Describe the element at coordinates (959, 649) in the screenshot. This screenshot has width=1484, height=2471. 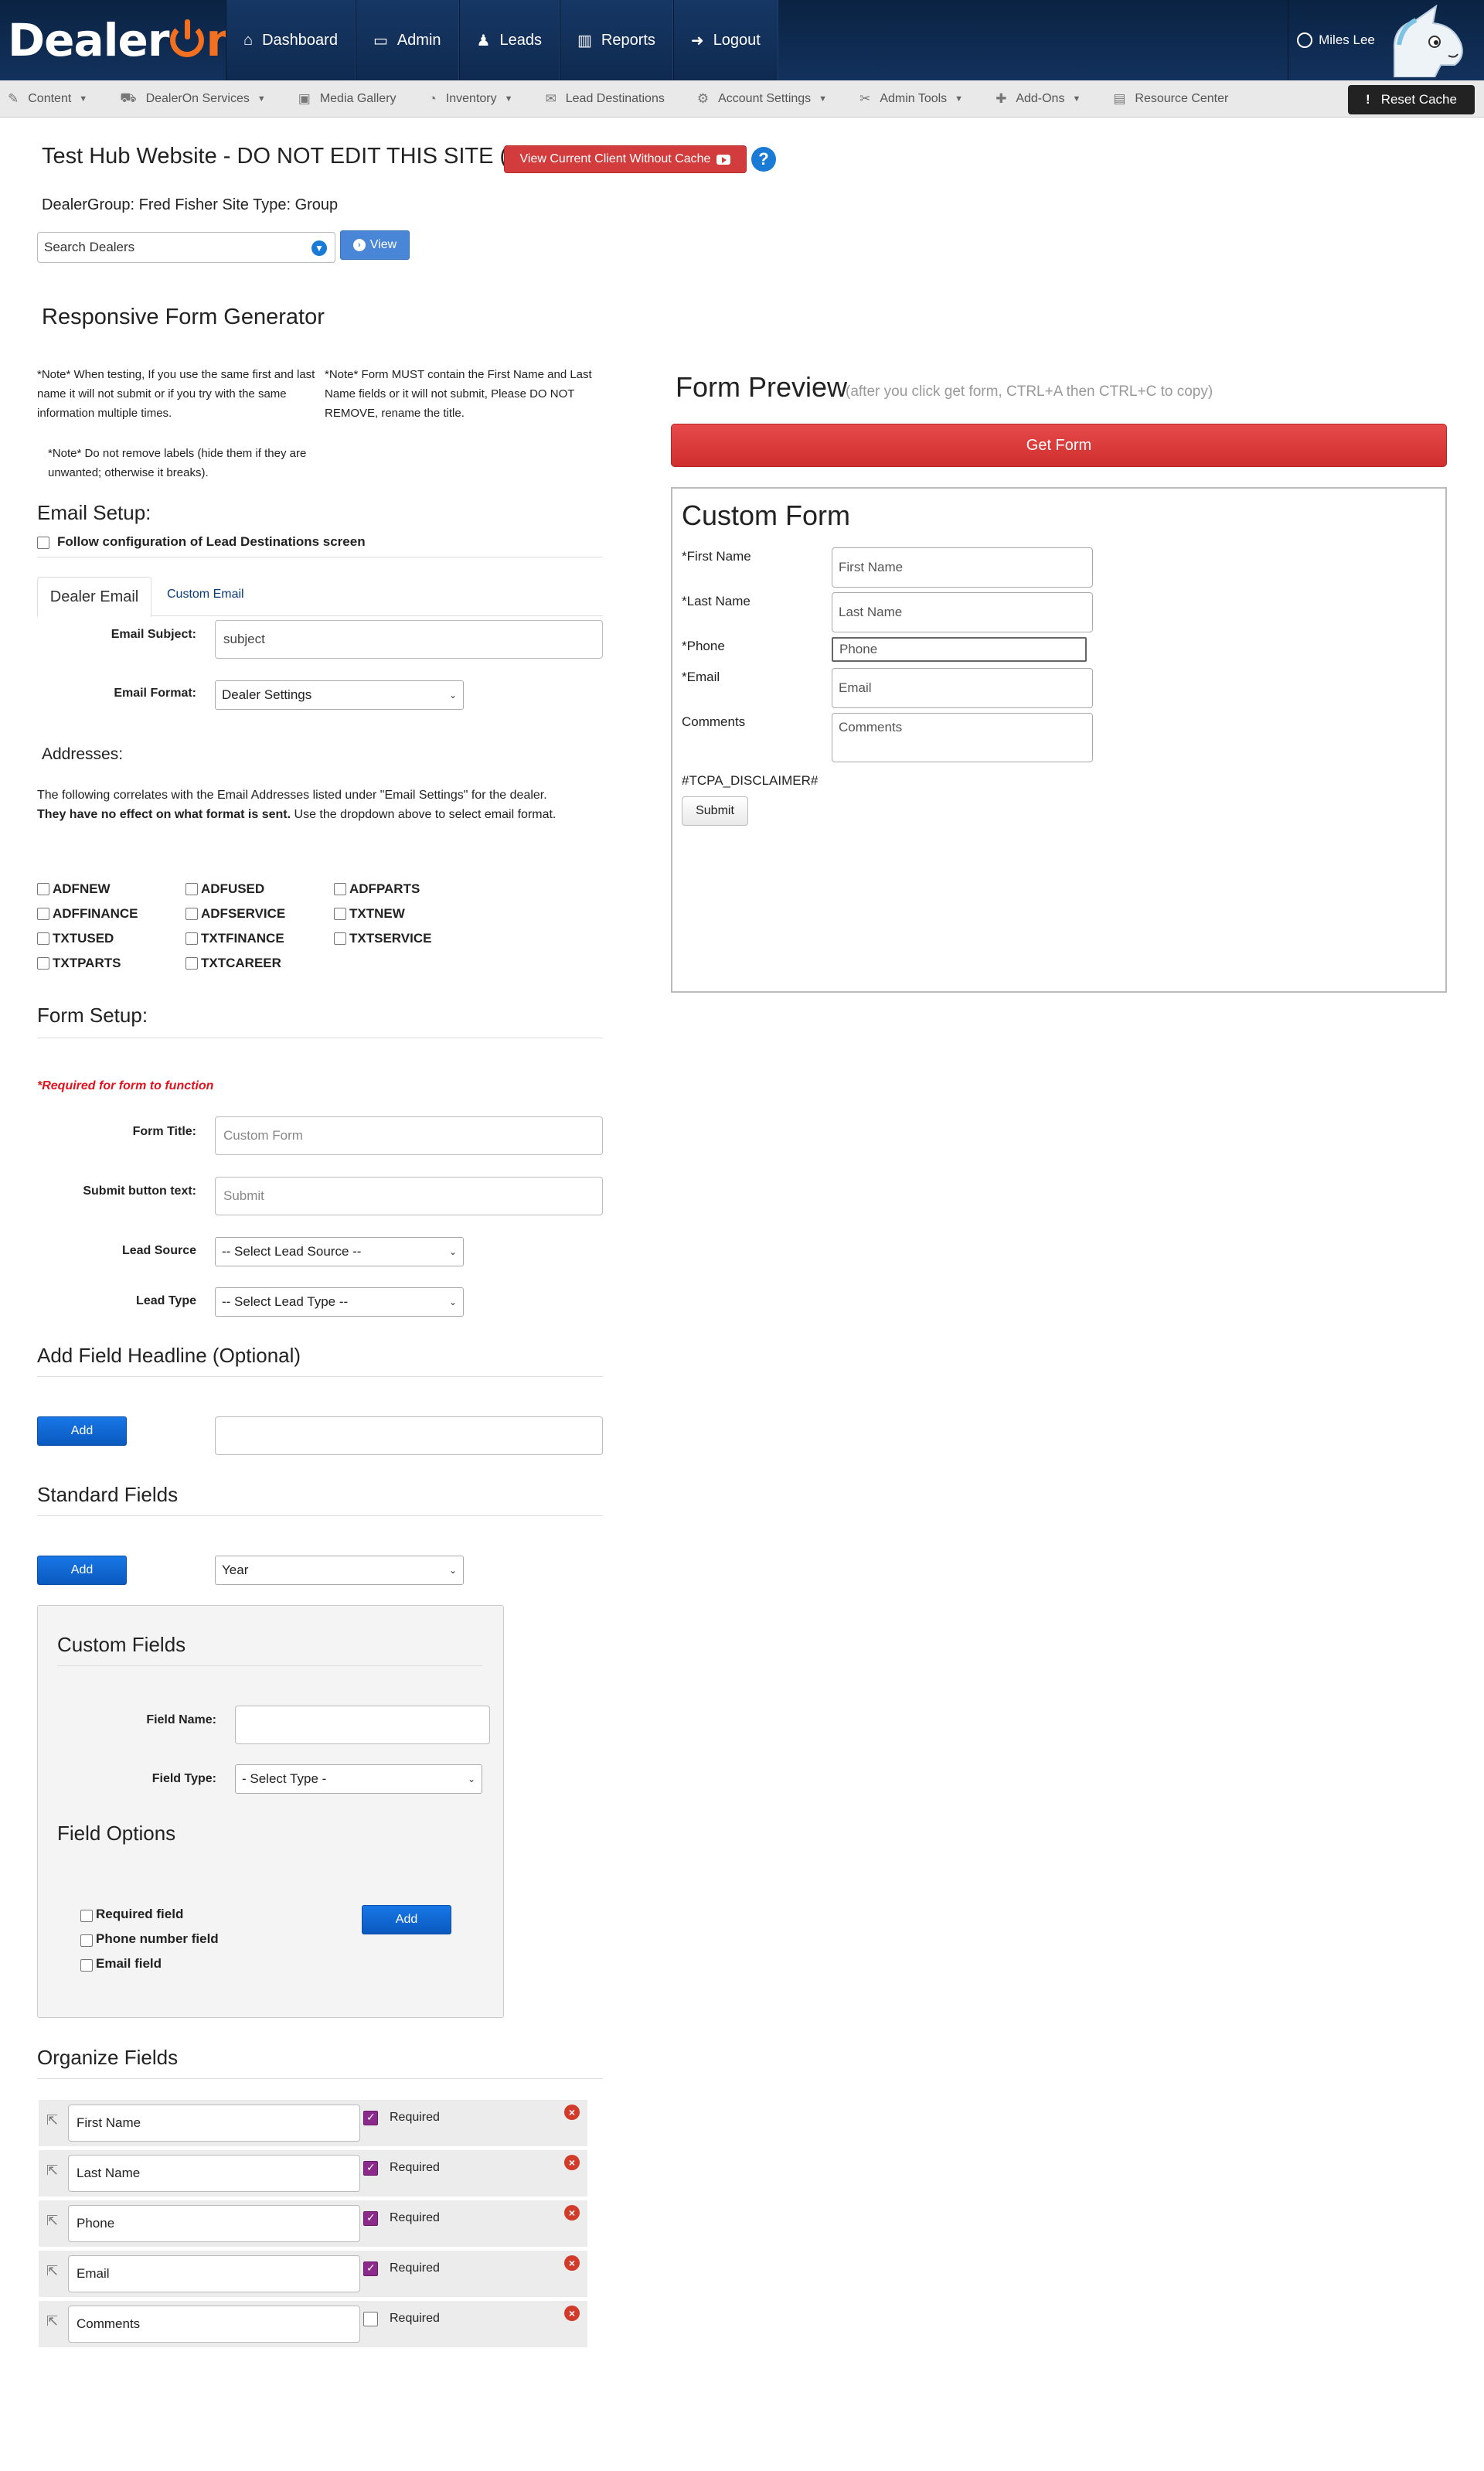
I see `preview-phone-input: Phone` at that location.